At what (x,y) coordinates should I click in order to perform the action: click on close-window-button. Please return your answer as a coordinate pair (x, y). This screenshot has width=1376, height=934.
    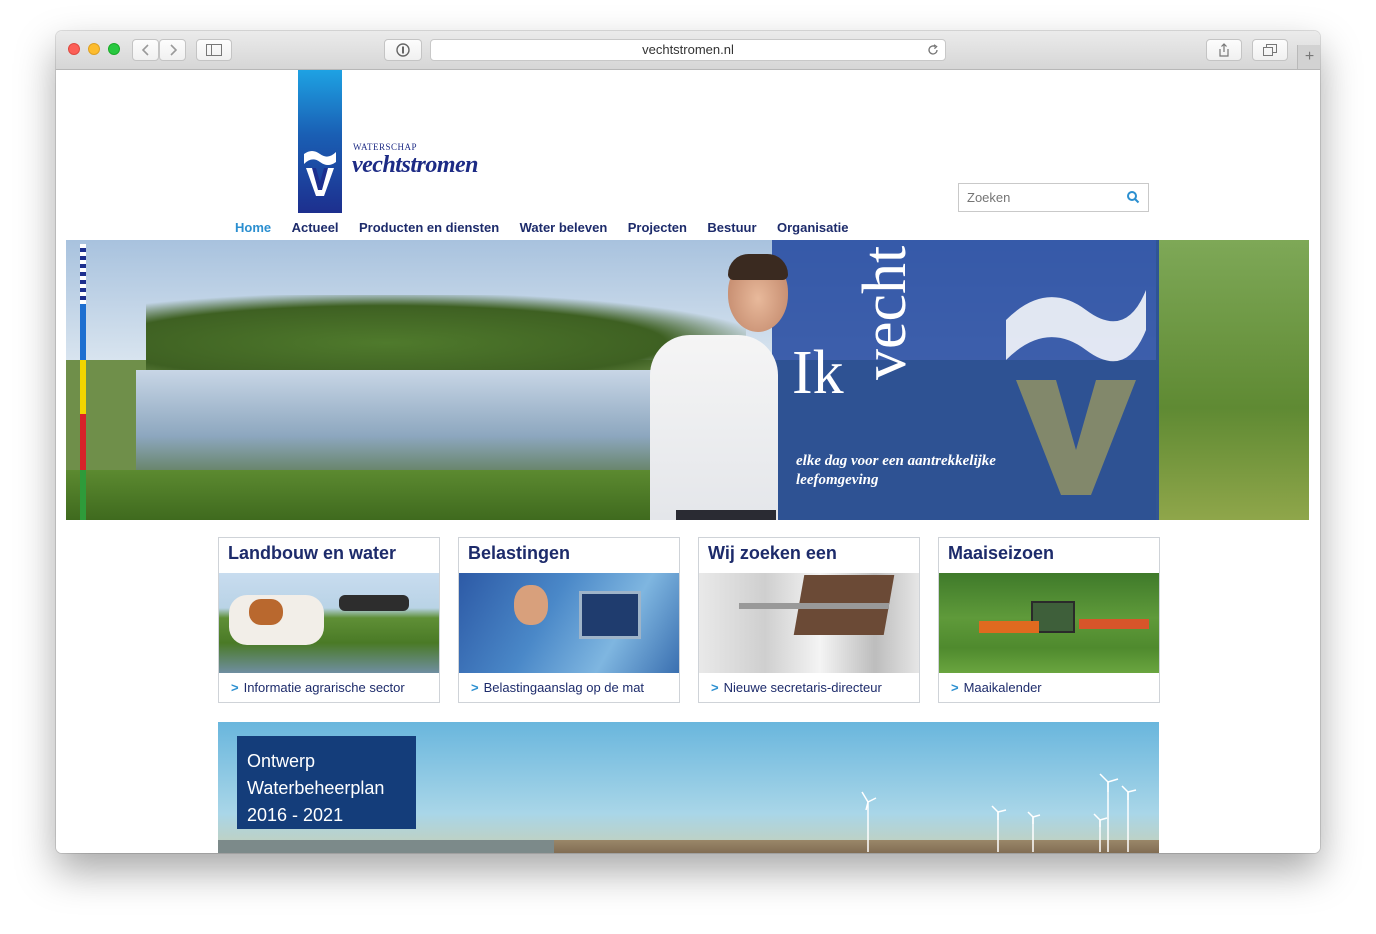
    Looking at the image, I should click on (74, 49).